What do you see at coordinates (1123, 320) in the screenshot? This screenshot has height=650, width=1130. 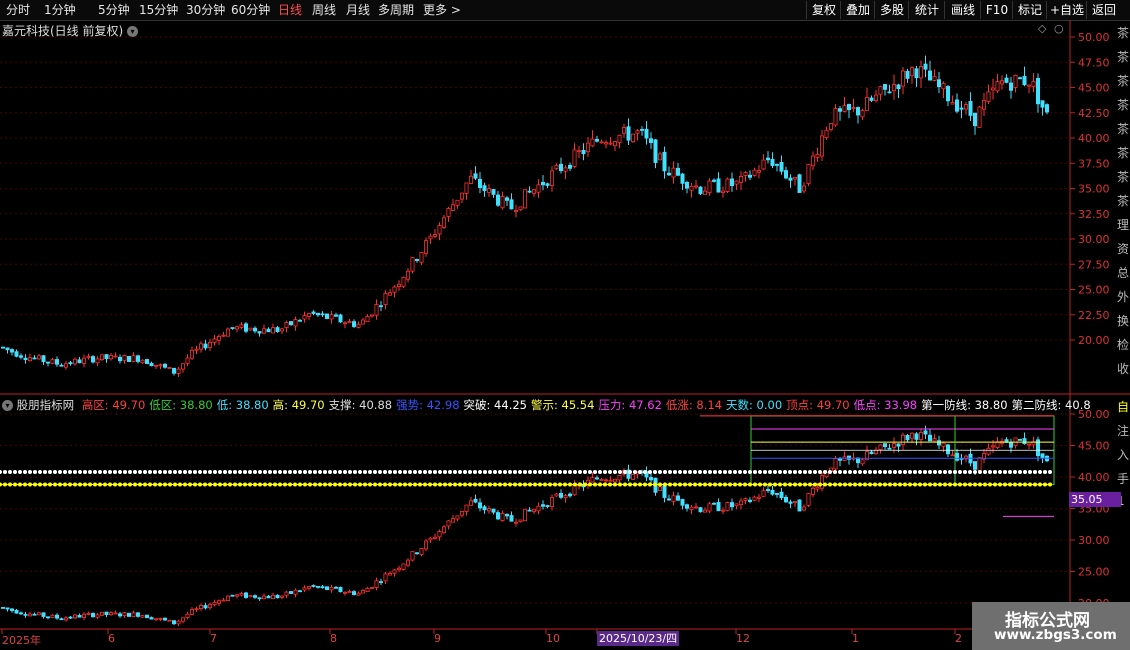 I see `side-info-char: 换` at bounding box center [1123, 320].